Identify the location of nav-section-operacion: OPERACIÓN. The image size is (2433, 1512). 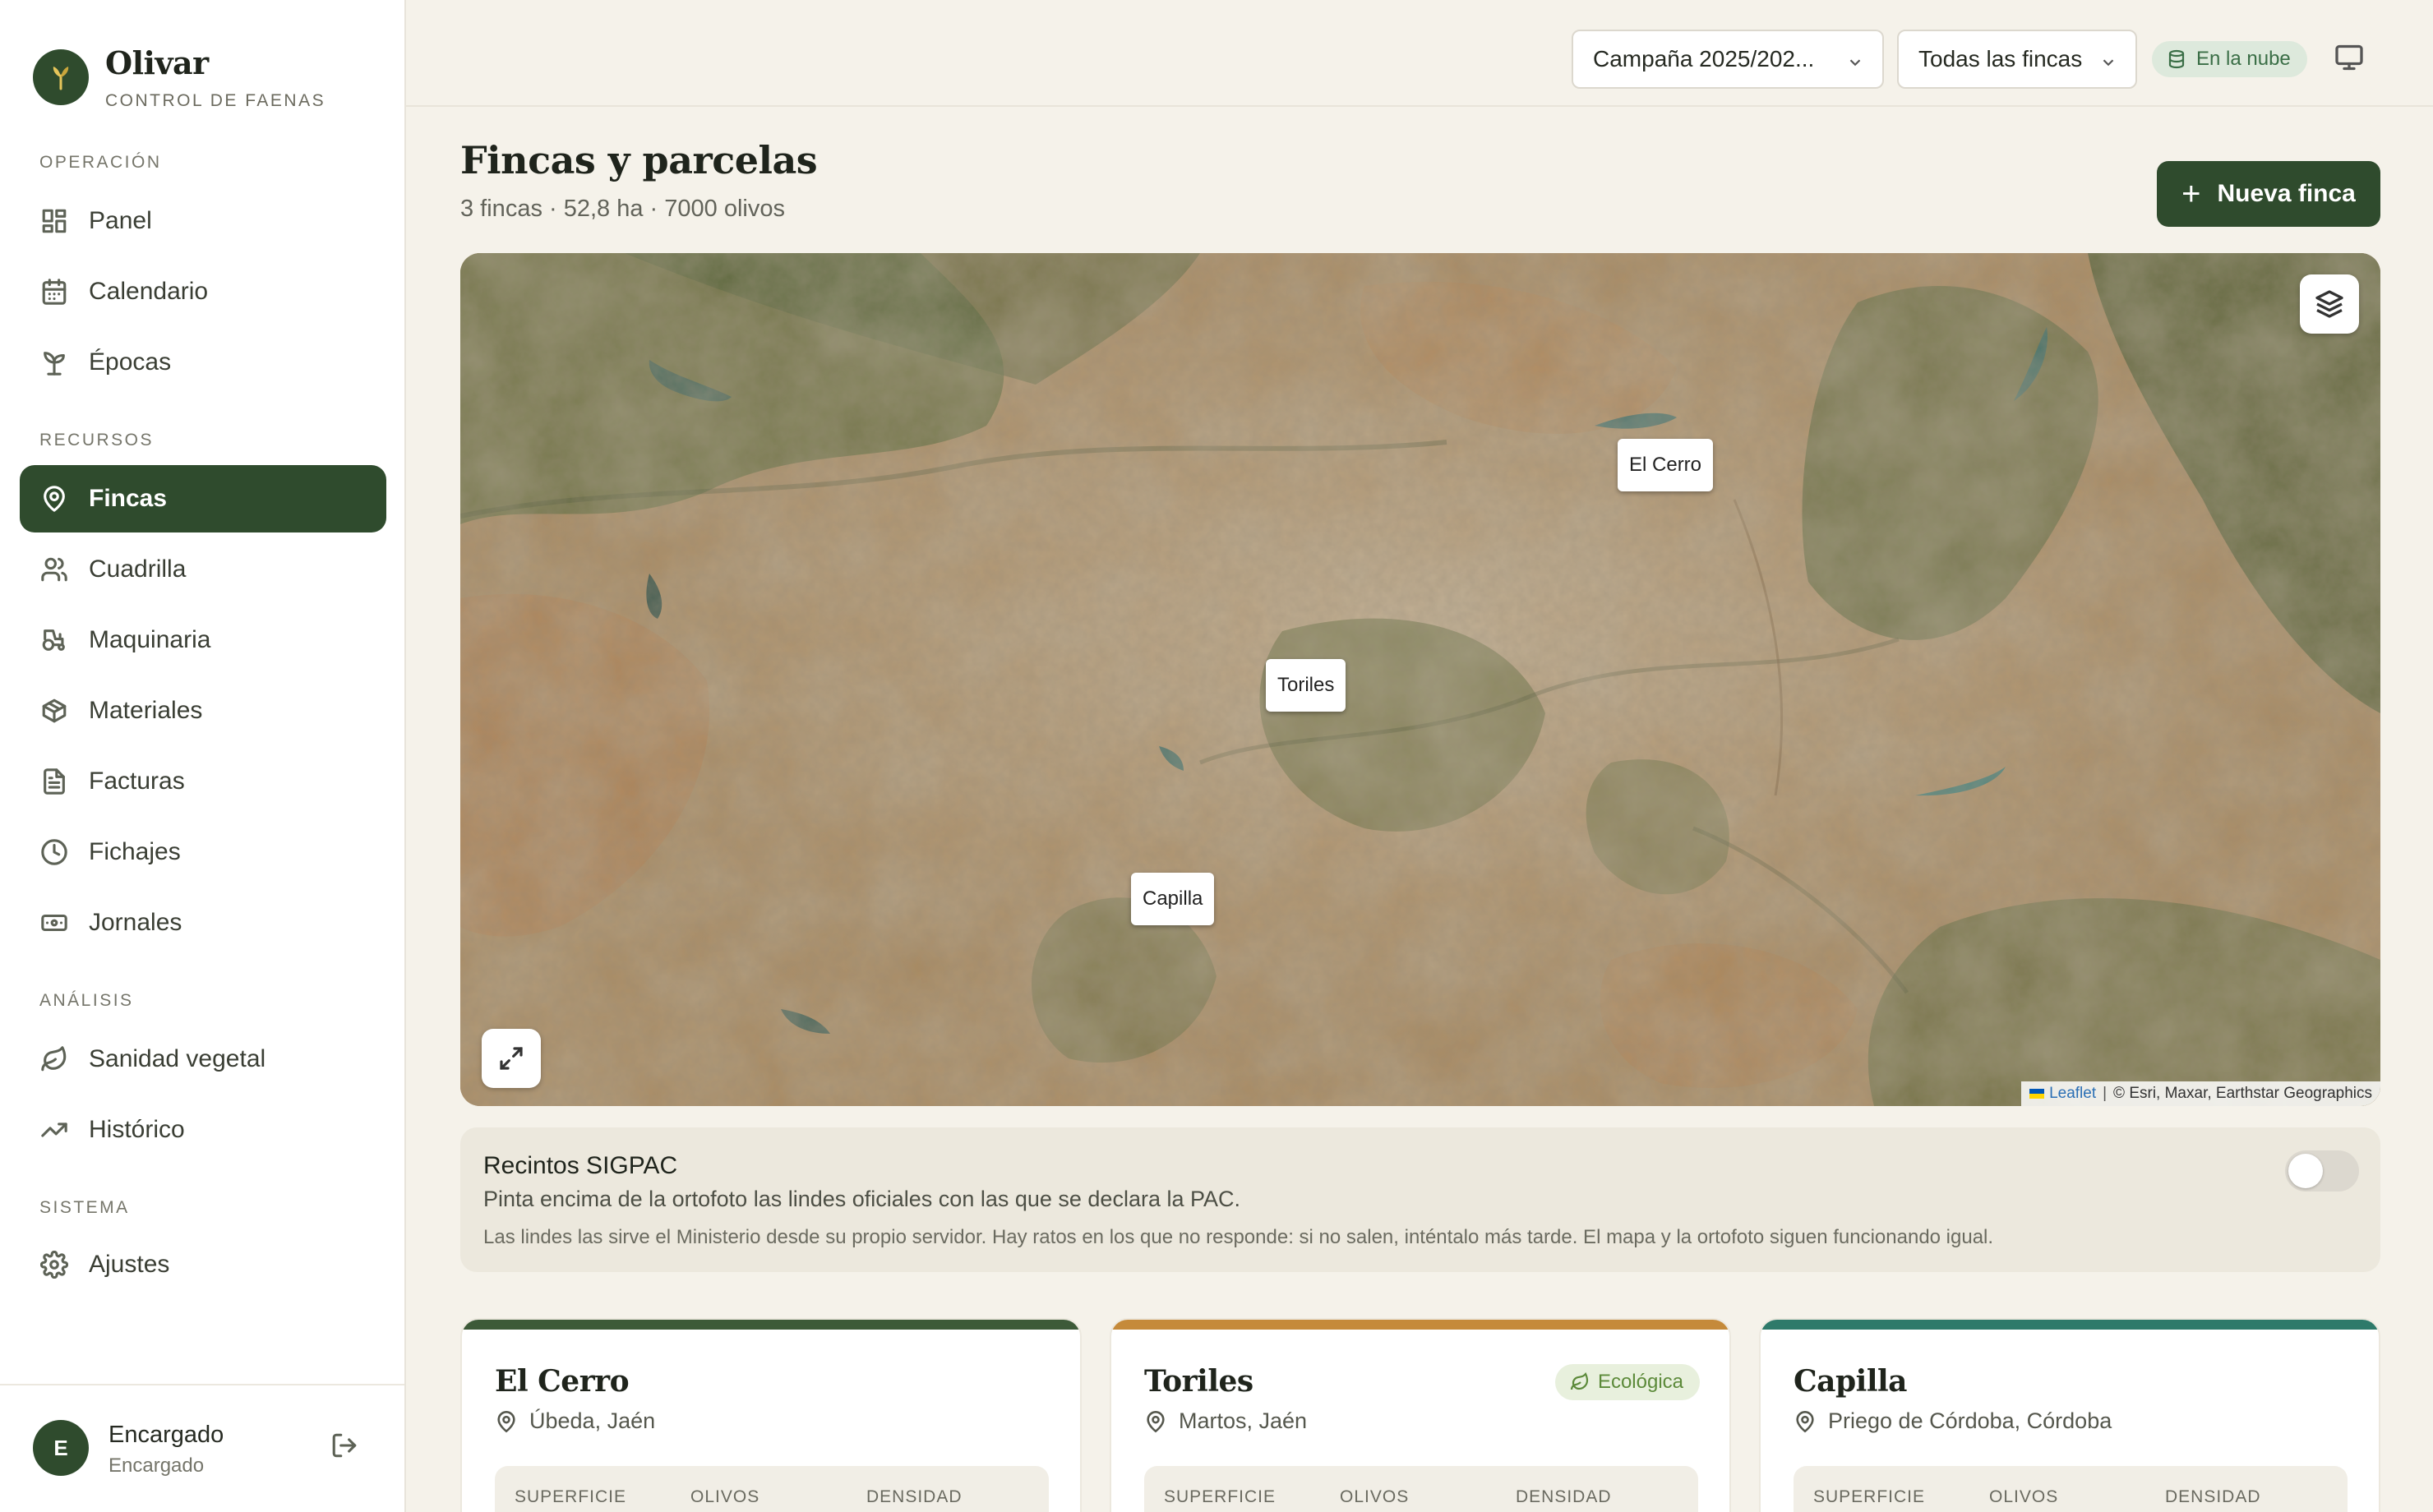
(100, 162).